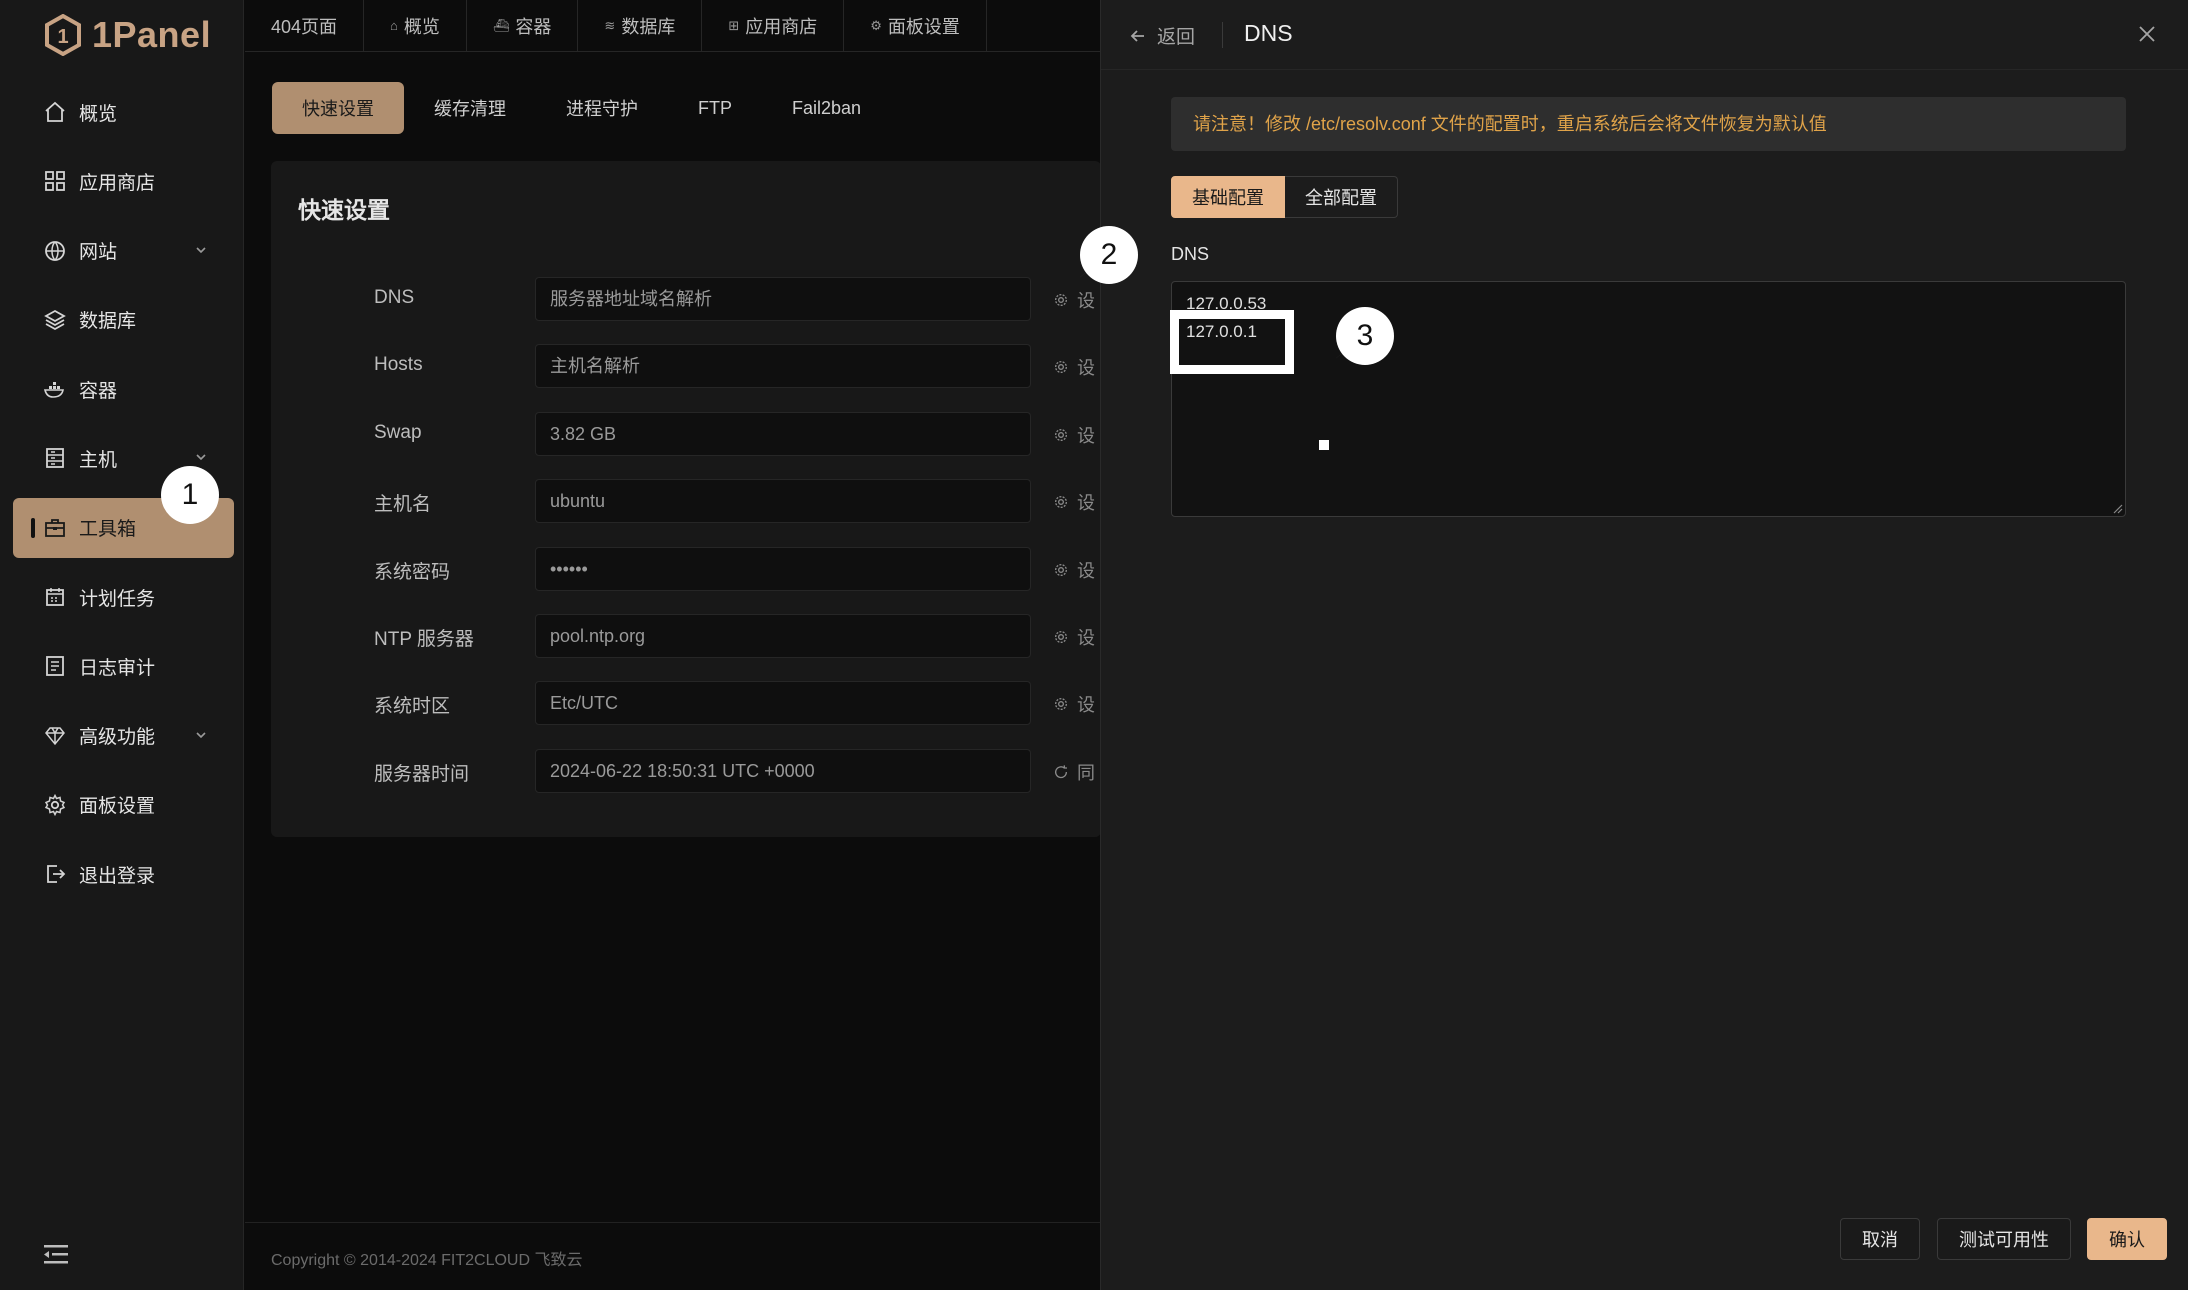 This screenshot has width=2188, height=1290. Describe the element at coordinates (338, 108) in the screenshot. I see `subtab-0: 快速设置` at that location.